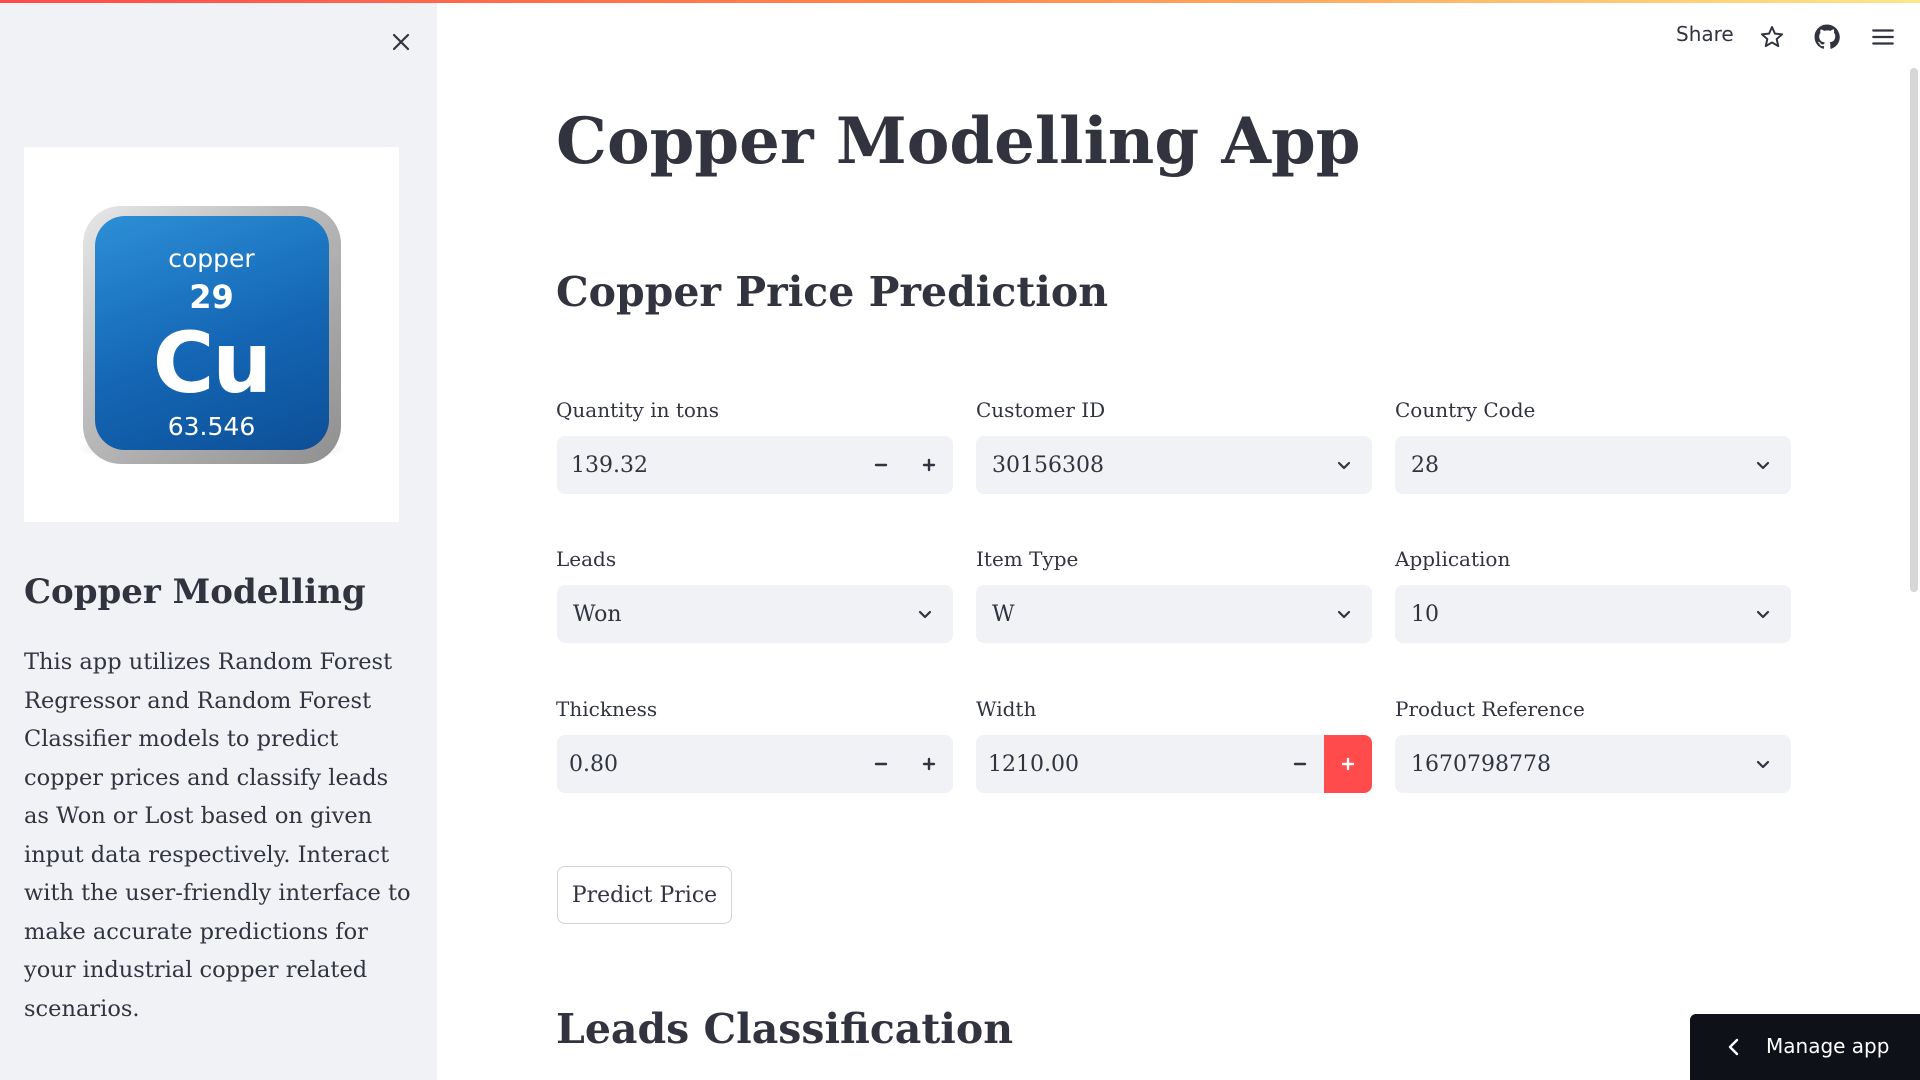  What do you see at coordinates (1465, 410) in the screenshot?
I see `country-code-label: Country Code` at bounding box center [1465, 410].